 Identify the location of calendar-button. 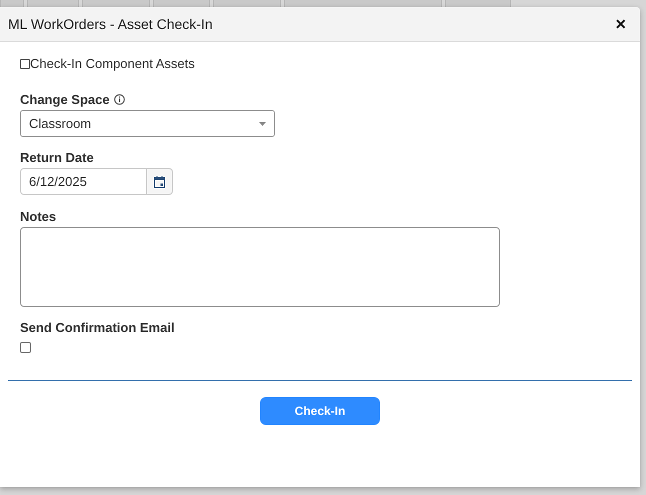
(160, 181).